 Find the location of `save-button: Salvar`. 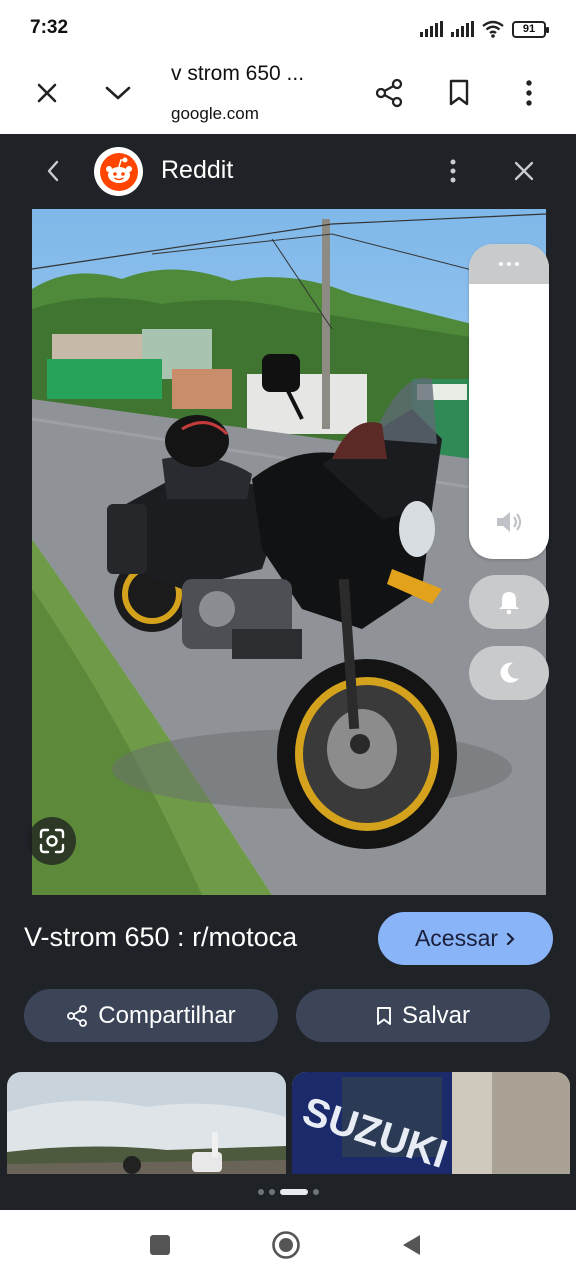

save-button: Salvar is located at coordinates (423, 1015).